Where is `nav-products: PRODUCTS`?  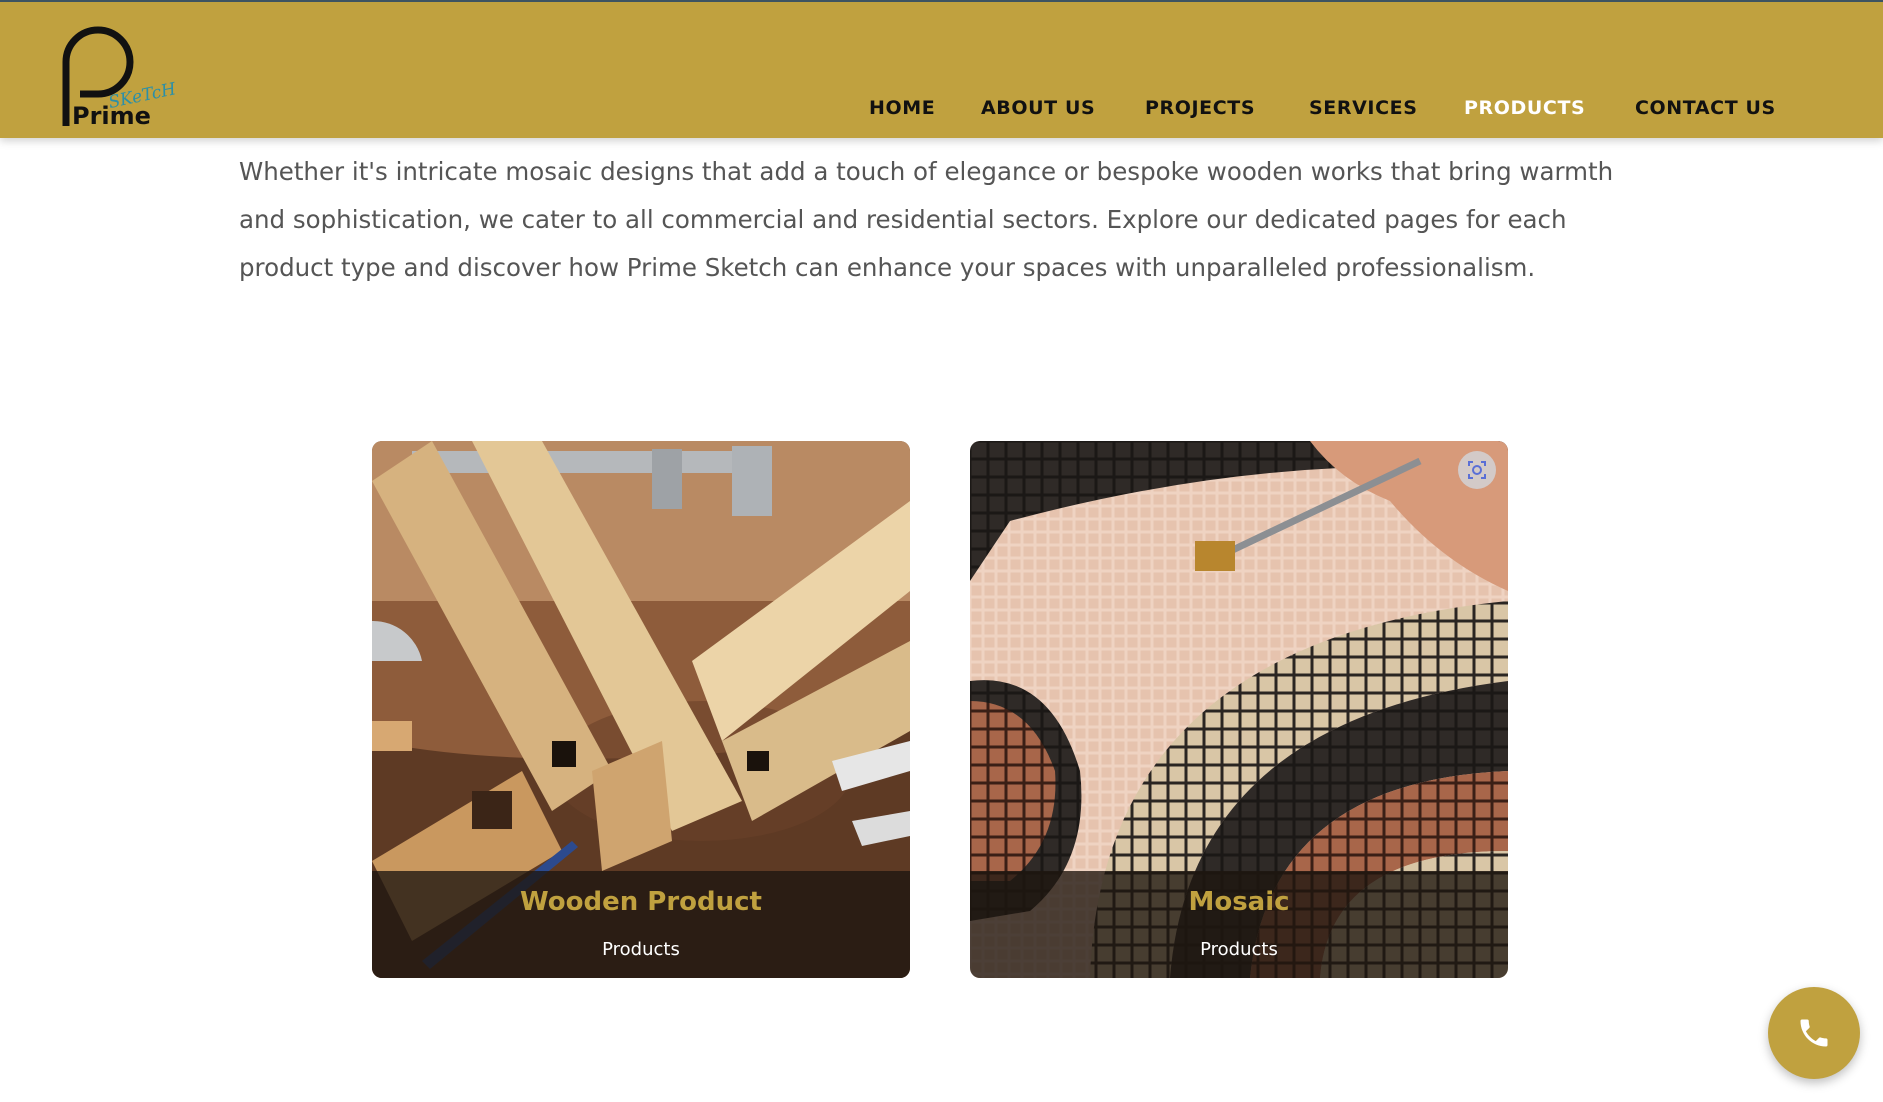
nav-products: PRODUCTS is located at coordinates (1524, 108).